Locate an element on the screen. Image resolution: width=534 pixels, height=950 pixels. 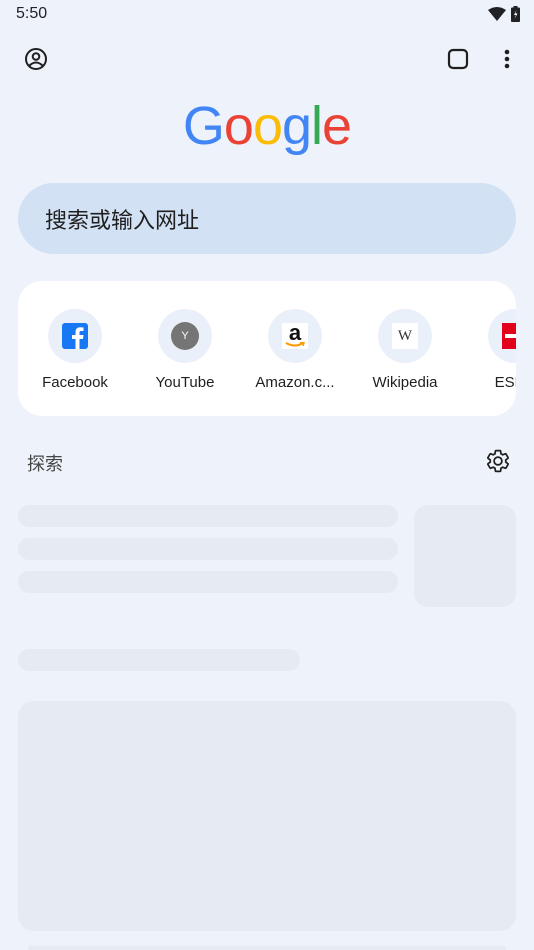
espn-mark is located at coordinates (510, 336).